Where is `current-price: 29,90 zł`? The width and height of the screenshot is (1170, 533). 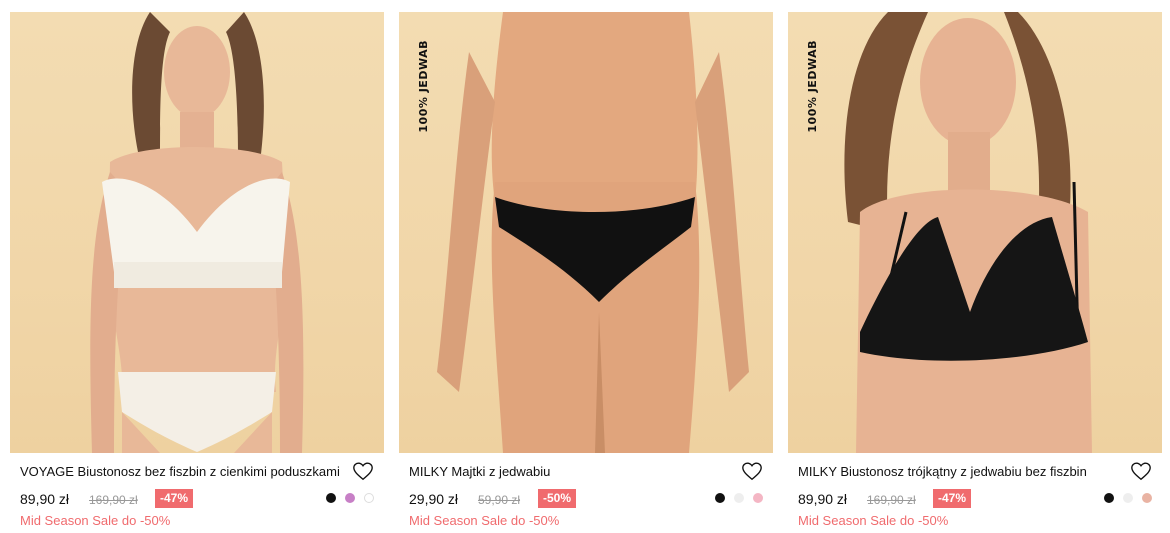 current-price: 29,90 zł is located at coordinates (434, 499).